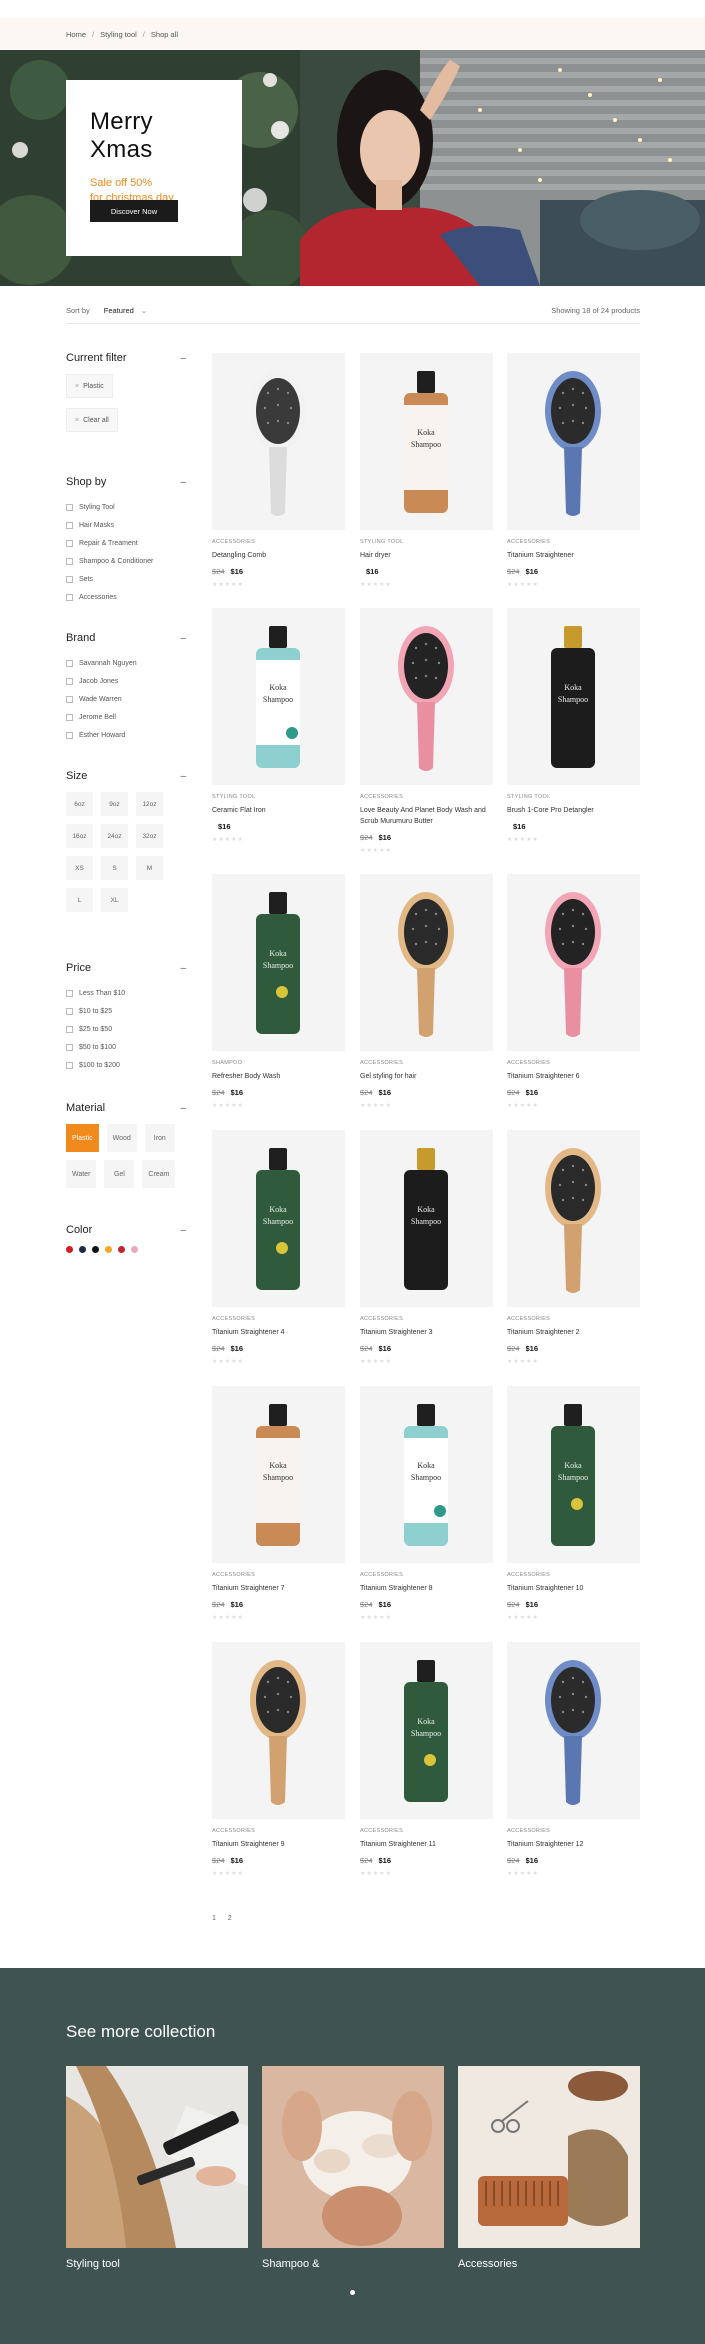 The width and height of the screenshot is (705, 2344). What do you see at coordinates (230, 1918) in the screenshot?
I see `page-2-link: 2` at bounding box center [230, 1918].